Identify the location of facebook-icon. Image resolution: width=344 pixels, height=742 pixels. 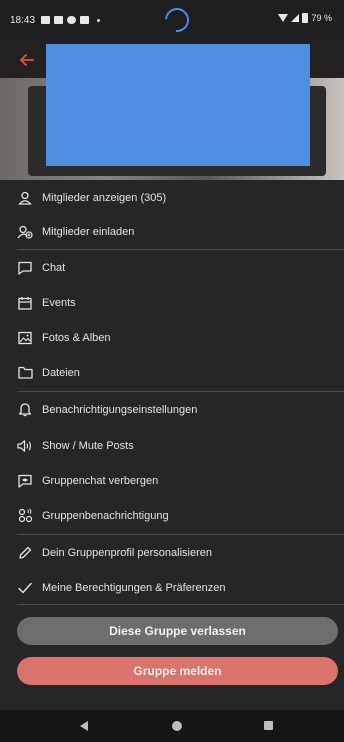
(72, 20).